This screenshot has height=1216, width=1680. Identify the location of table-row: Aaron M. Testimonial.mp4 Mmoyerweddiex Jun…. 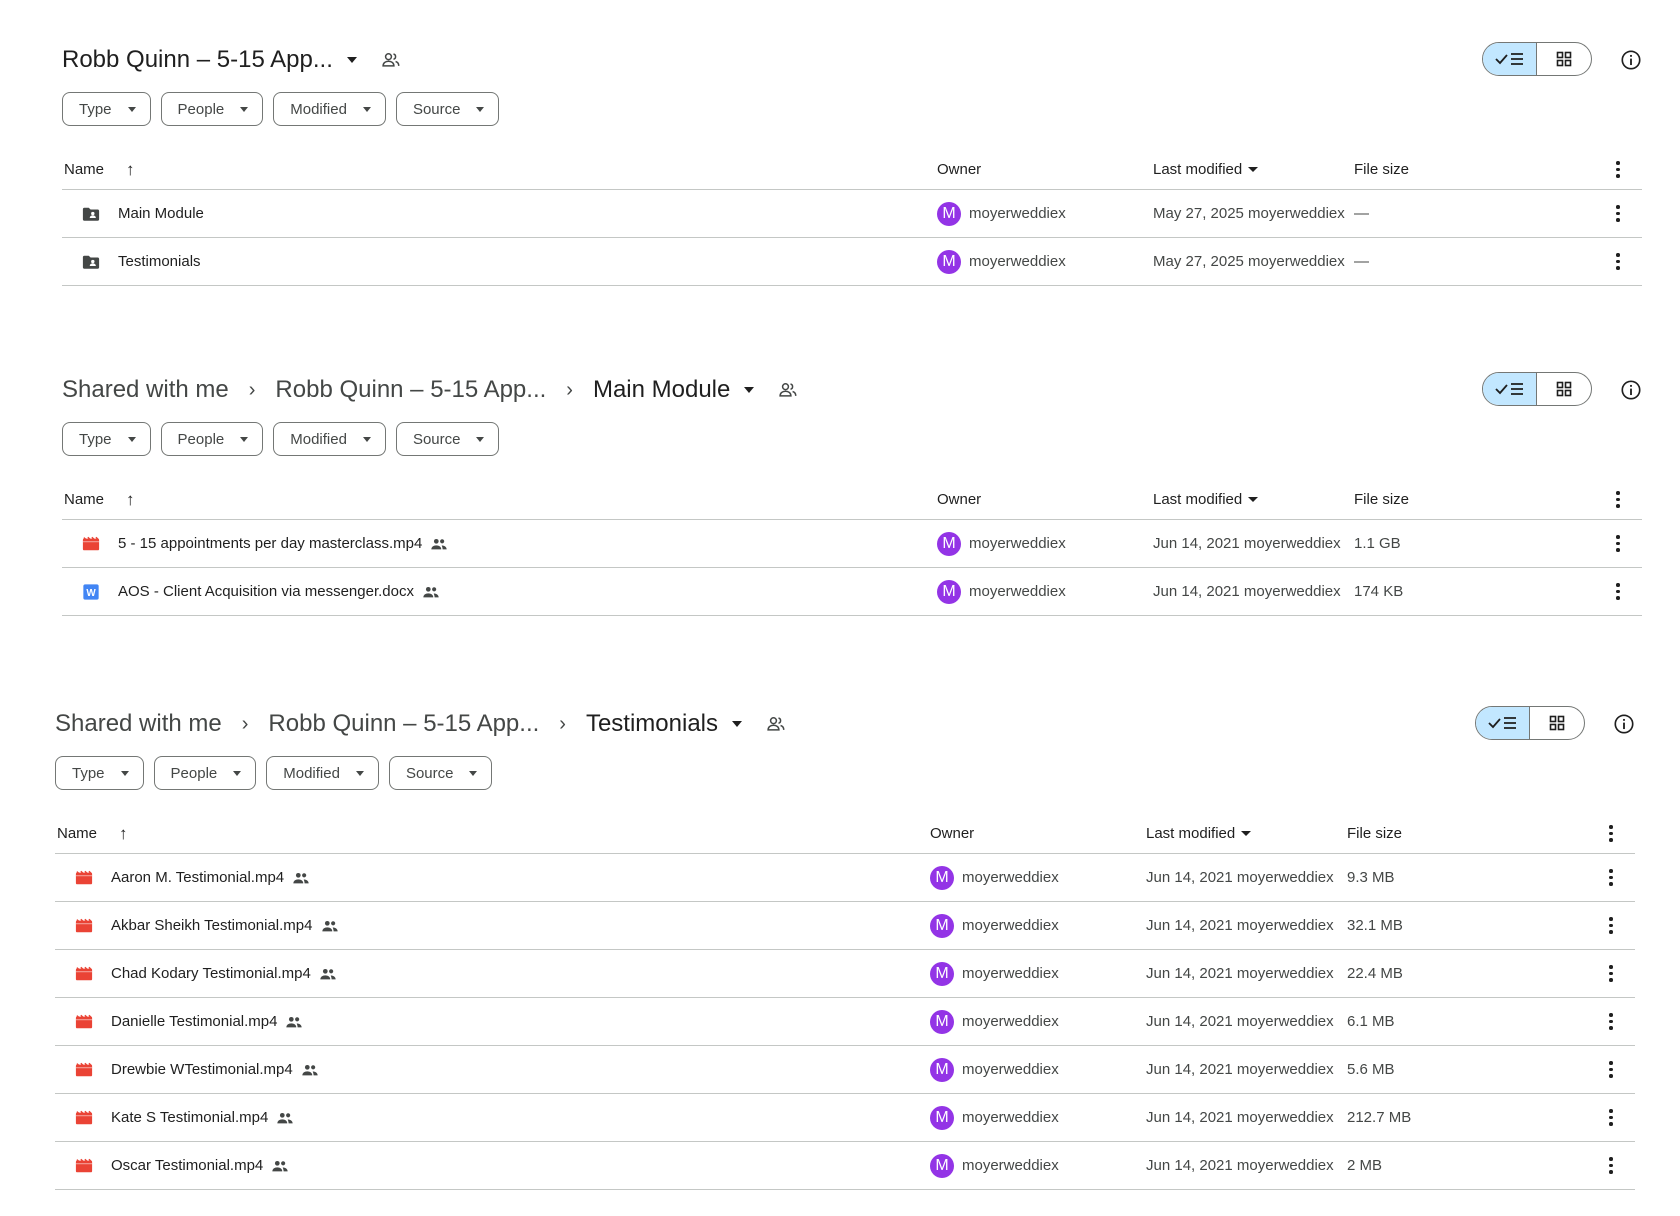
(845, 878).